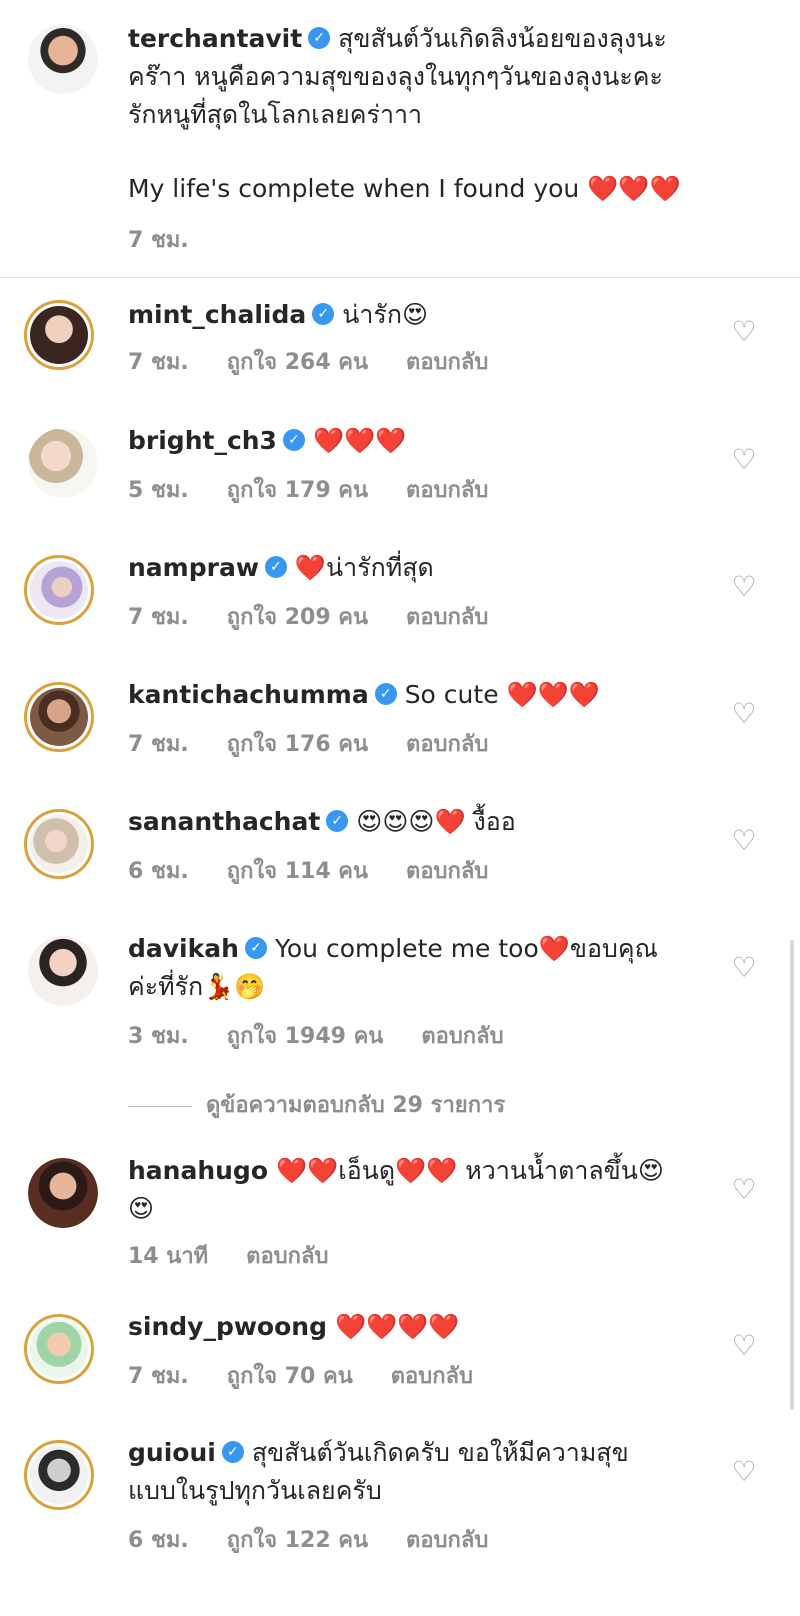  What do you see at coordinates (466, 948) in the screenshot?
I see `comment-text: You complete me too❤️ขอบคุณ` at bounding box center [466, 948].